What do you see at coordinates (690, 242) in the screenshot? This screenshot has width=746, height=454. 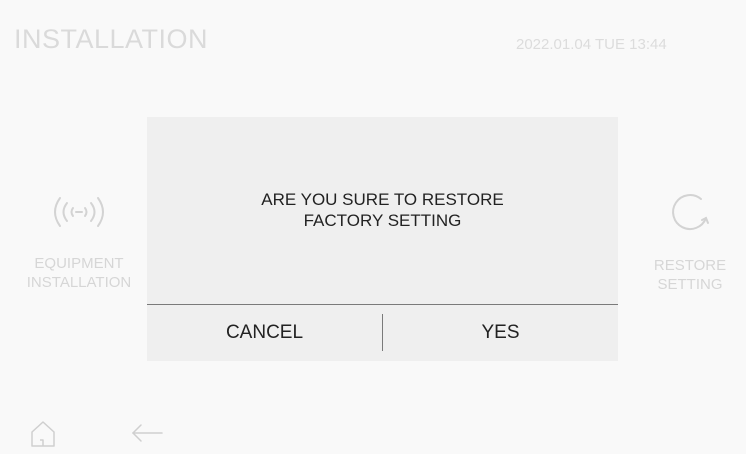 I see `restore-setting-tile: RESTORE SETTING` at bounding box center [690, 242].